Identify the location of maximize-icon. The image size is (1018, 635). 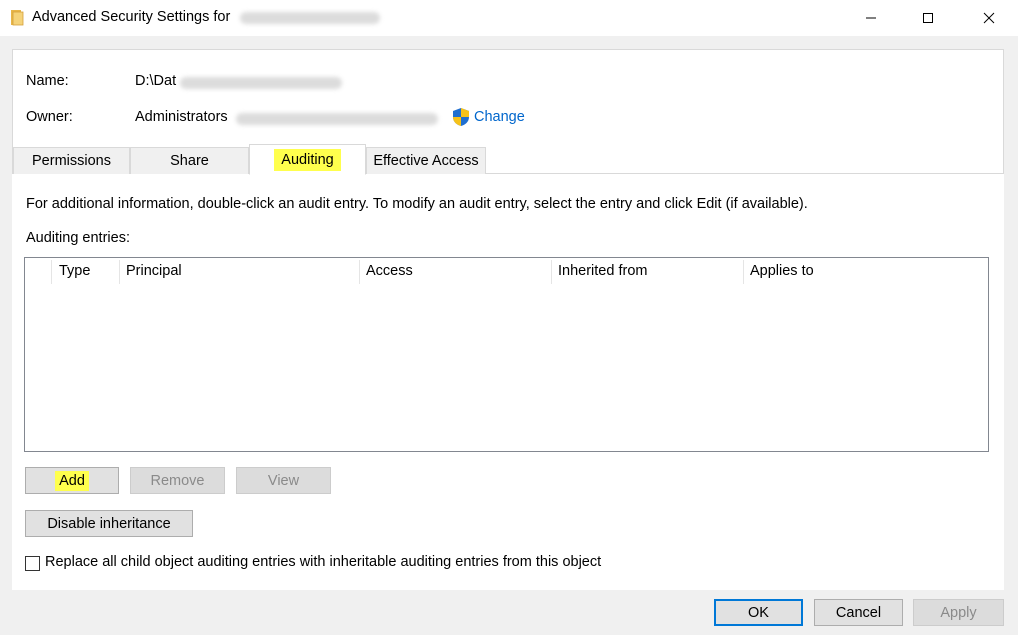
(928, 18).